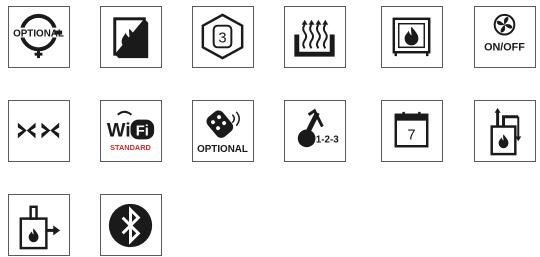  I want to click on hexagon-three-icon: 3, so click(222, 36).